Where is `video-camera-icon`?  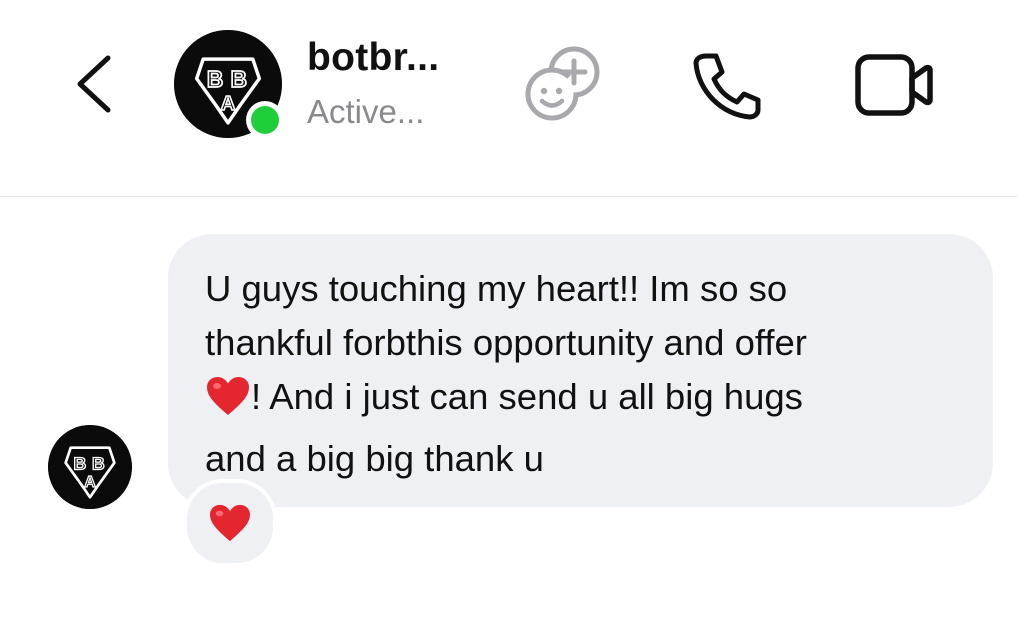
video-camera-icon is located at coordinates (894, 85).